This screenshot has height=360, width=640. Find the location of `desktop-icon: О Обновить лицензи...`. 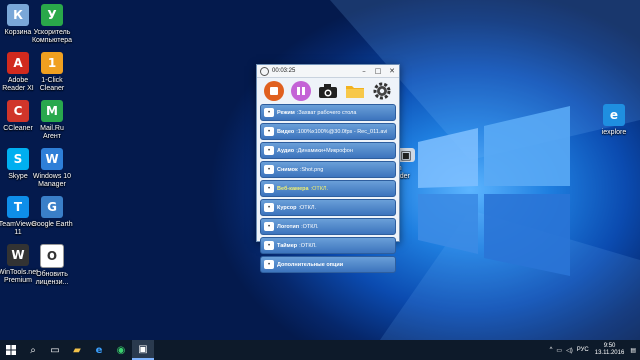

desktop-icon: О Обновить лицензи... is located at coordinates (52, 265).